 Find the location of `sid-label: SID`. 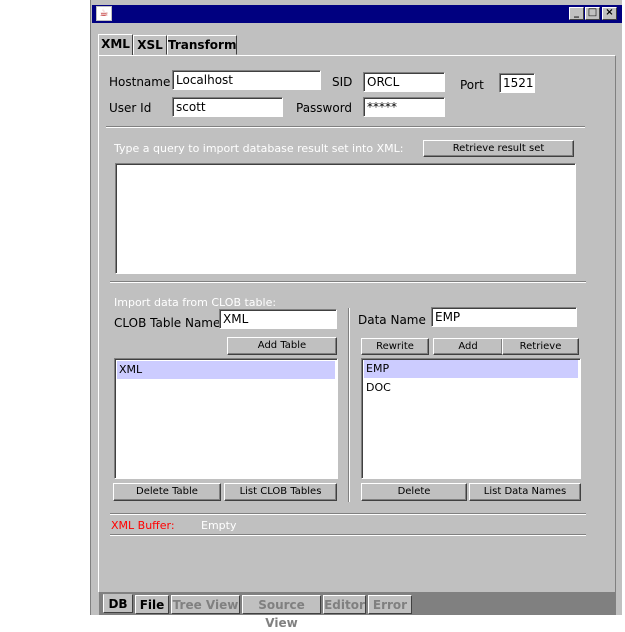

sid-label: SID is located at coordinates (342, 82).